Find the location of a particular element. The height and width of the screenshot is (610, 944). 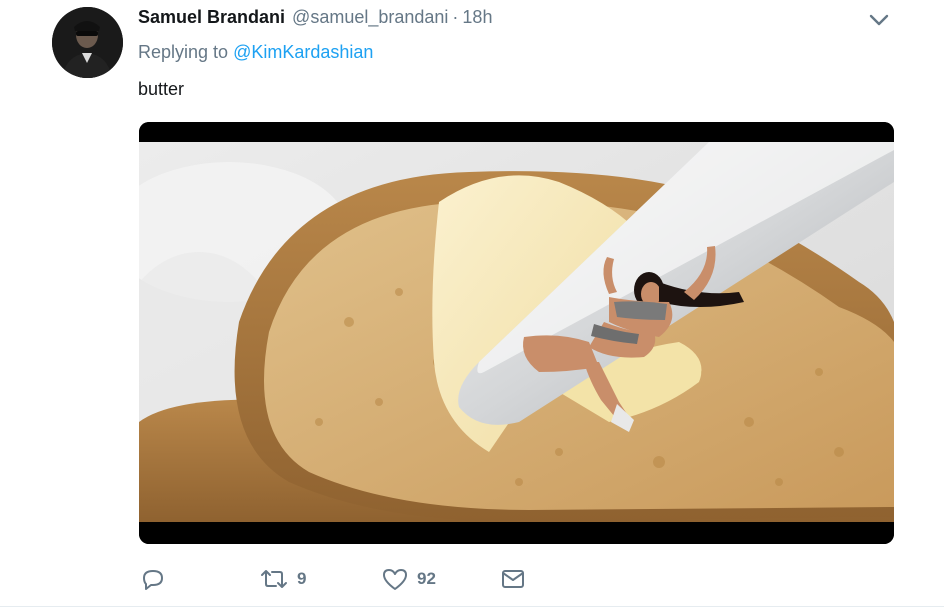

retweet-icon is located at coordinates (274, 579).